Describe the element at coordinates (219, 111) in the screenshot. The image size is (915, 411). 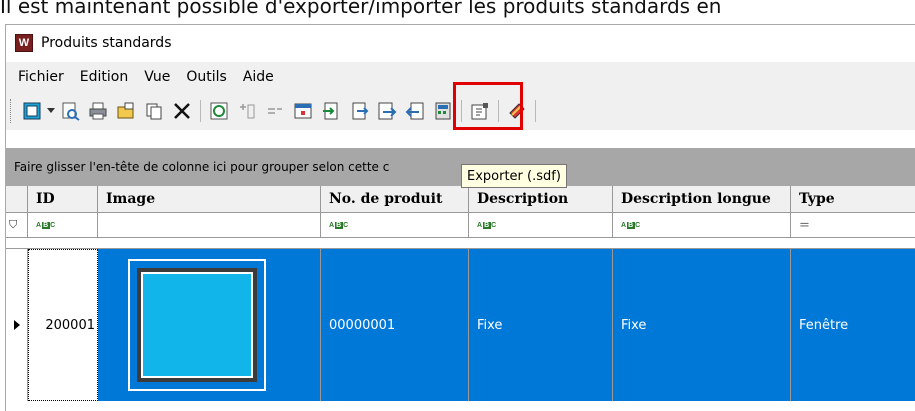
I see `refresh-icon` at that location.